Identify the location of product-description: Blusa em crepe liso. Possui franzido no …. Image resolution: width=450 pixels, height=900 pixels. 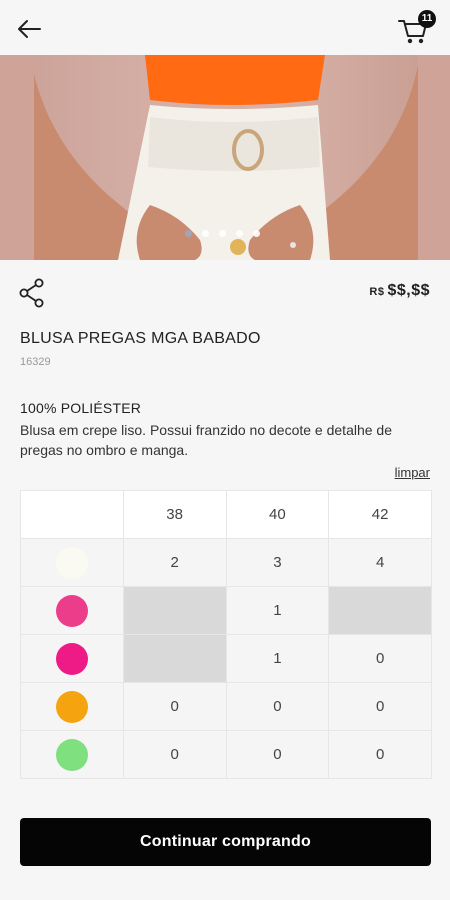
(206, 440).